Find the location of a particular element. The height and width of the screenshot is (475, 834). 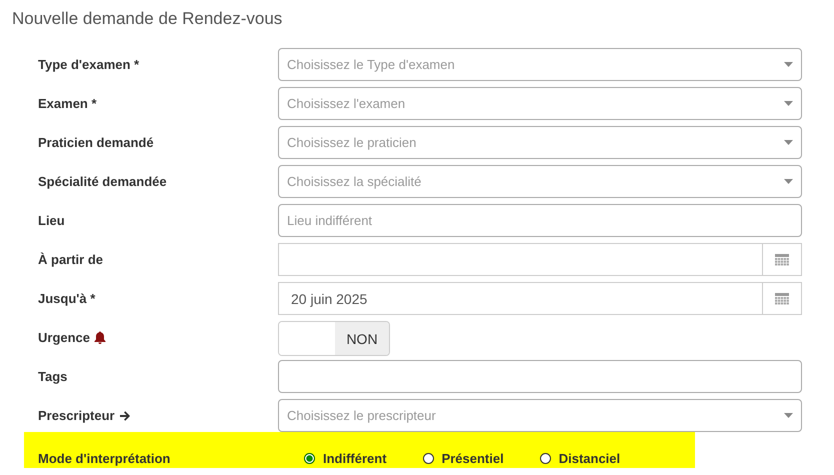

field-label: Lieu is located at coordinates (51, 220).